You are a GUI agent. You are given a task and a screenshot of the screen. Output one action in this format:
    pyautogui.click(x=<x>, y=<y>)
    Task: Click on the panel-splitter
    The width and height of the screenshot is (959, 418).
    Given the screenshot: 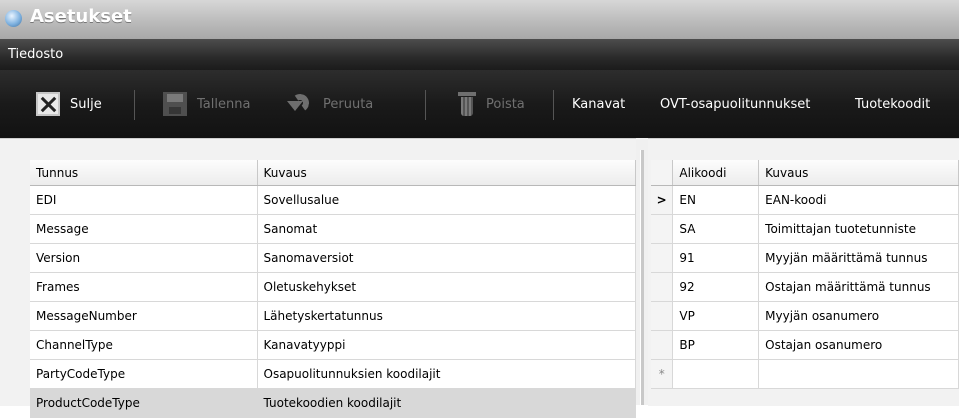 What is the action you would take?
    pyautogui.click(x=642, y=271)
    